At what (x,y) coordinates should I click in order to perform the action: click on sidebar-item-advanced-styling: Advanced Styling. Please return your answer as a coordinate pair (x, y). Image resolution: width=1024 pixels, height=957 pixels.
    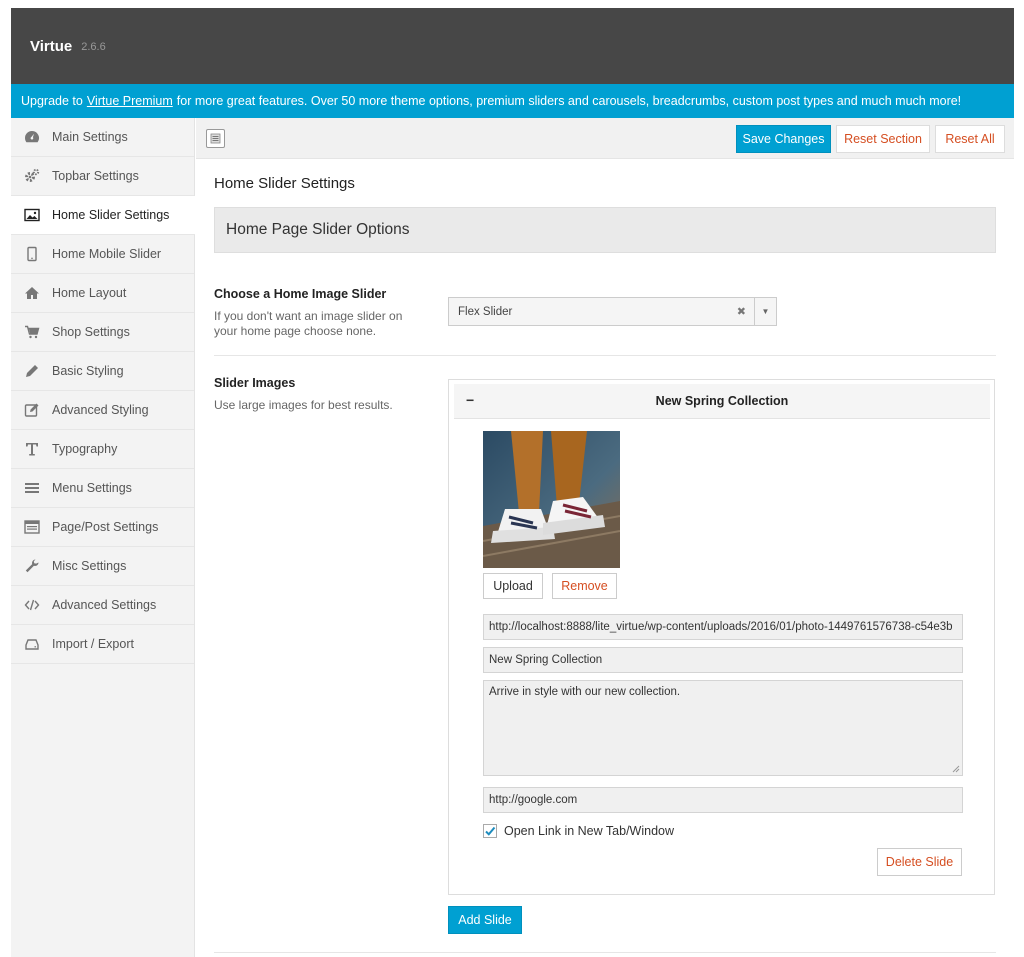
    Looking at the image, I should click on (102, 410).